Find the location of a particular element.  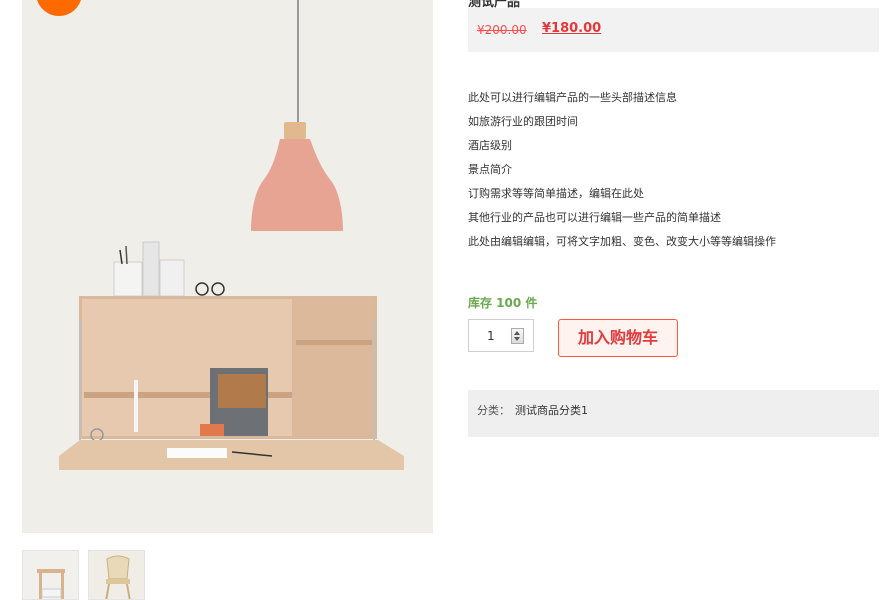

sale-price: ¥180.00 is located at coordinates (572, 28).